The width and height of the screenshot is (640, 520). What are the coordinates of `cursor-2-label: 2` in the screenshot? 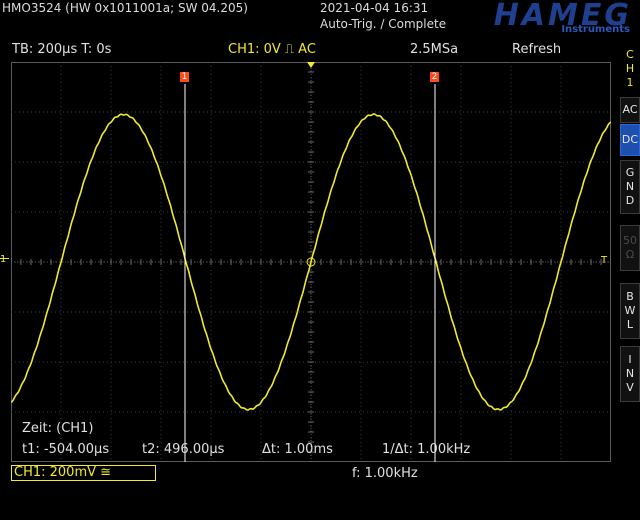 It's located at (434, 77).